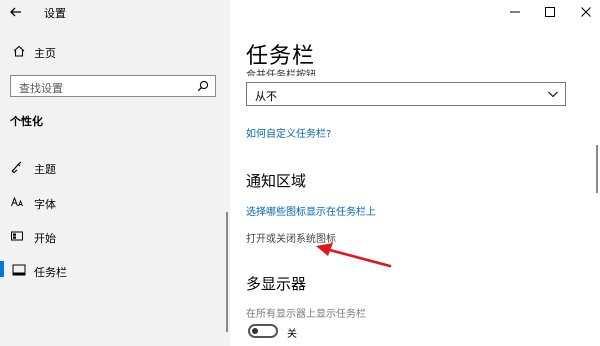 The width and height of the screenshot is (600, 346). What do you see at coordinates (276, 181) in the screenshot?
I see `notification-area-heading: 通知区域` at bounding box center [276, 181].